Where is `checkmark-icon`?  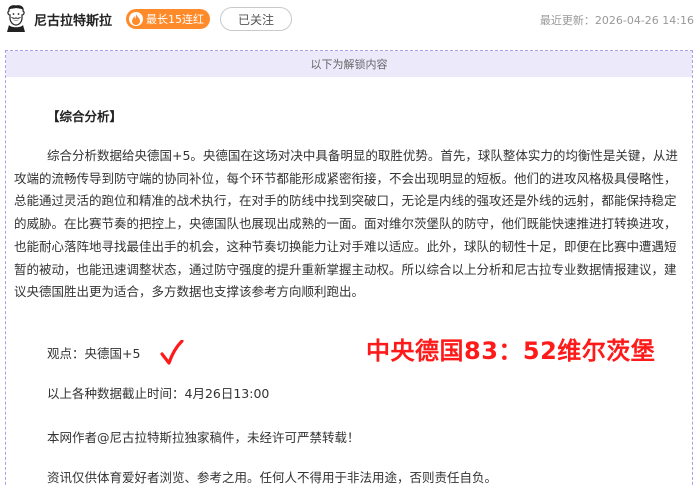
checkmark-icon is located at coordinates (172, 352).